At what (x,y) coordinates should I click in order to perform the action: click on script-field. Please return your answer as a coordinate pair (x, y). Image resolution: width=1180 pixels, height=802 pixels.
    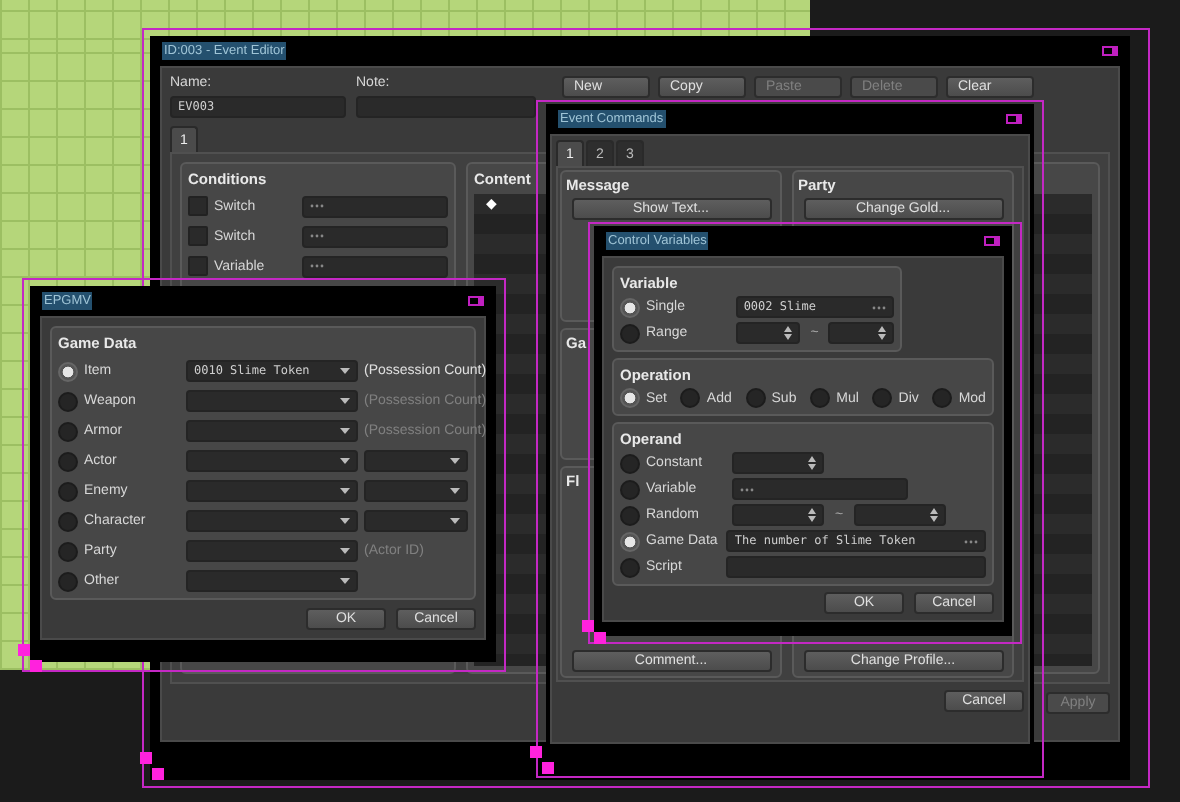
    Looking at the image, I should click on (856, 567).